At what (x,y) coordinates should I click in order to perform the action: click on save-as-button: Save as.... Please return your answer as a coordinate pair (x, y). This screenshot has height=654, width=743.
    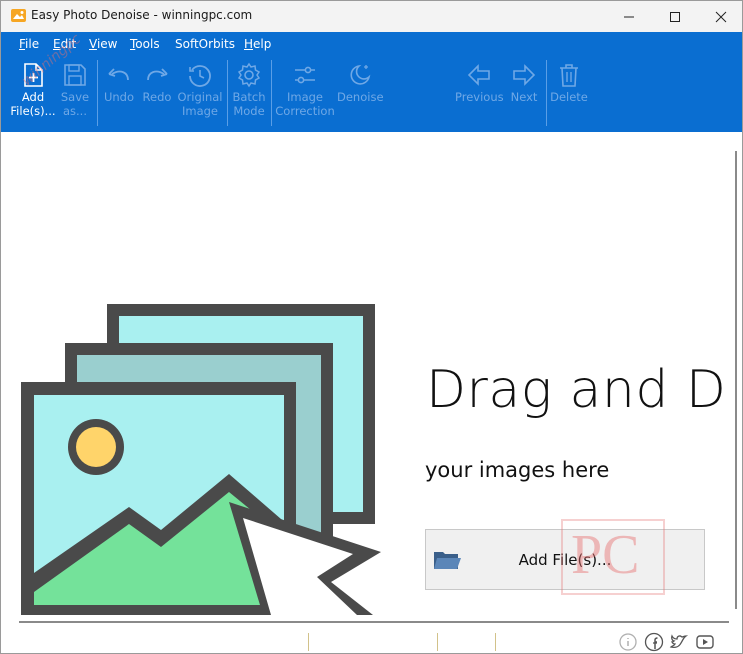
    Looking at the image, I should click on (75, 90).